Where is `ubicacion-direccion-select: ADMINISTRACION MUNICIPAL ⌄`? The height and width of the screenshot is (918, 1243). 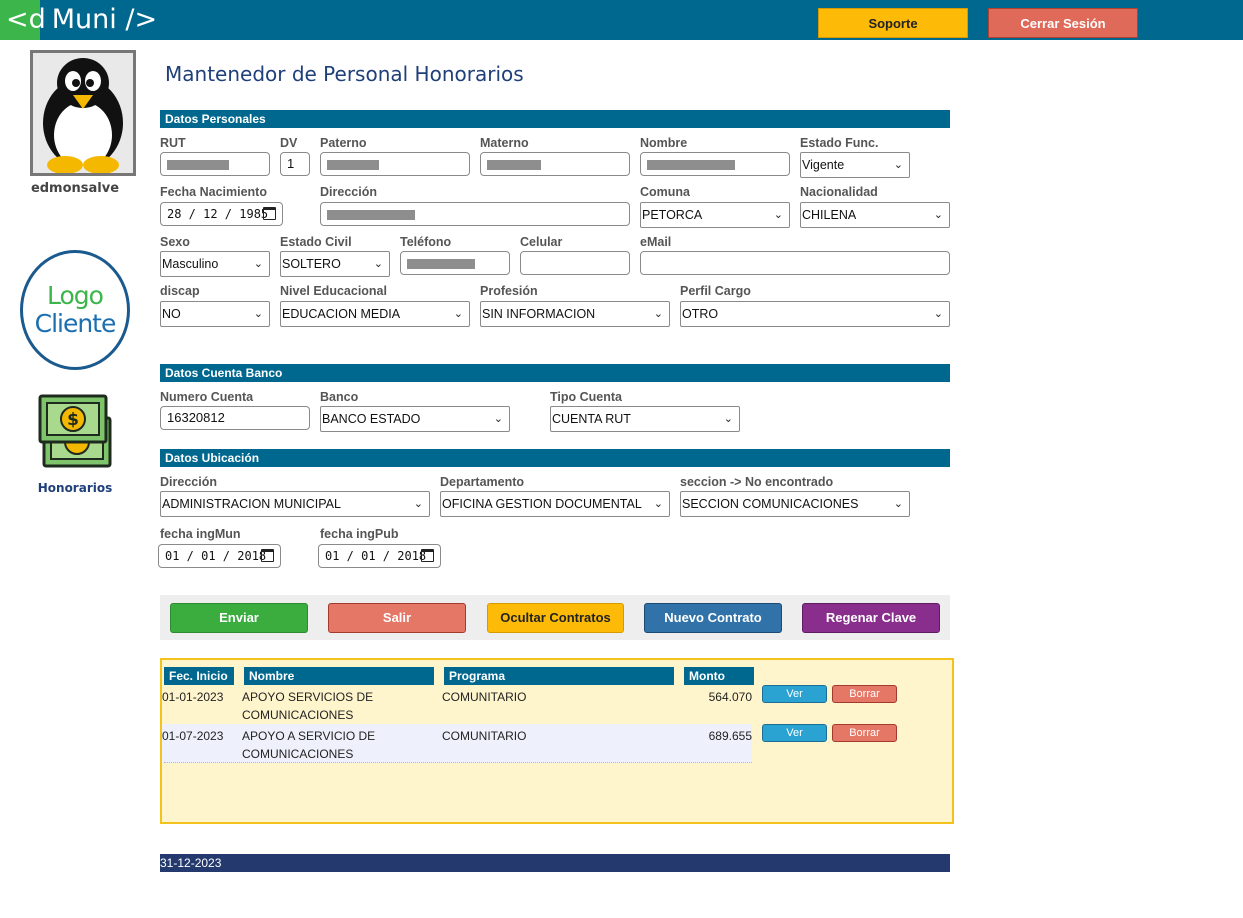
ubicacion-direccion-select: ADMINISTRACION MUNICIPAL ⌄ is located at coordinates (295, 504).